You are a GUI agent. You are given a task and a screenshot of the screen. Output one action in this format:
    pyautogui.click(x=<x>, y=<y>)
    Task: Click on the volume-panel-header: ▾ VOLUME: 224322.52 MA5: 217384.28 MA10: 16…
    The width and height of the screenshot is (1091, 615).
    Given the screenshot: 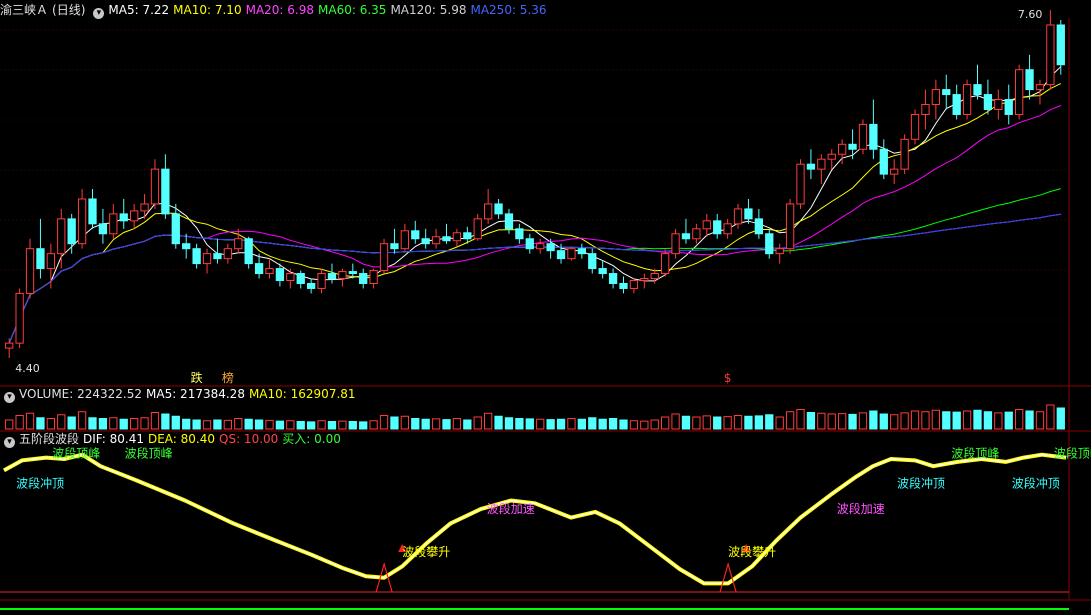 What is the action you would take?
    pyautogui.click(x=180, y=394)
    